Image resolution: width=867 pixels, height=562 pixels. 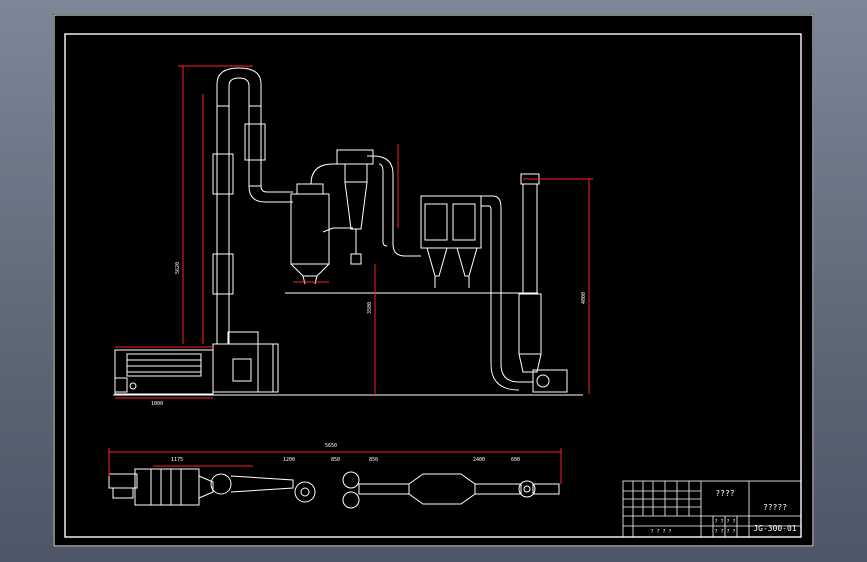 What do you see at coordinates (157, 404) in the screenshot?
I see `dim-base-length: 1000` at bounding box center [157, 404].